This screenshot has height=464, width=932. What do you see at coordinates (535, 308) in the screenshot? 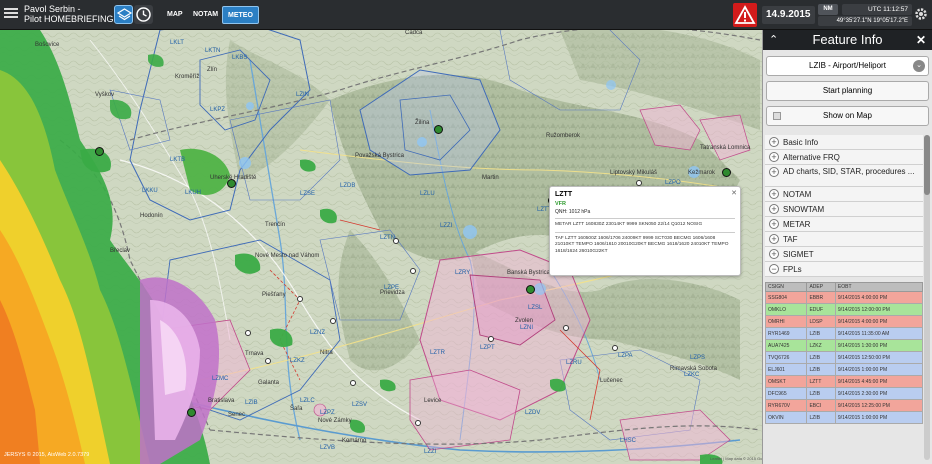
I see `airport-label: LZSL` at bounding box center [535, 308].